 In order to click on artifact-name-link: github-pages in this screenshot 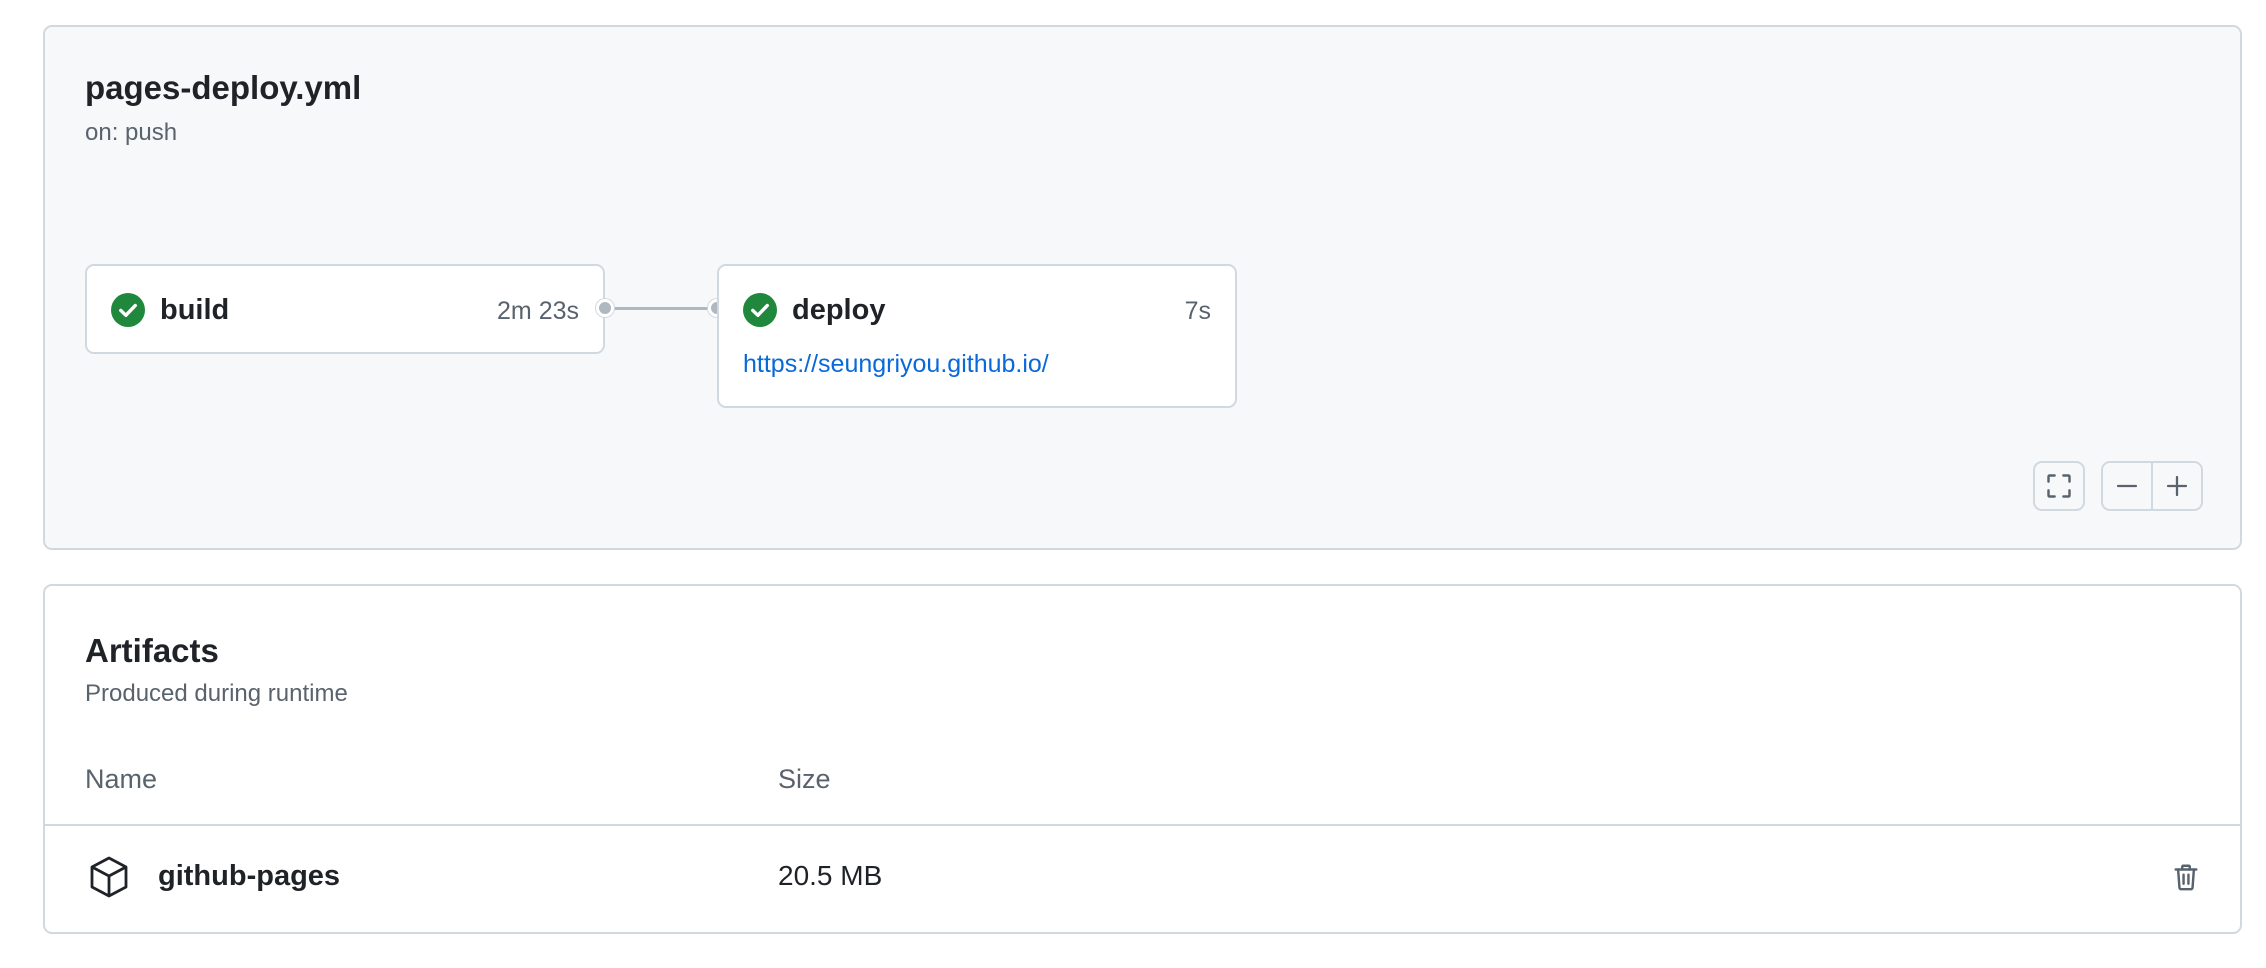, I will do `click(249, 876)`.